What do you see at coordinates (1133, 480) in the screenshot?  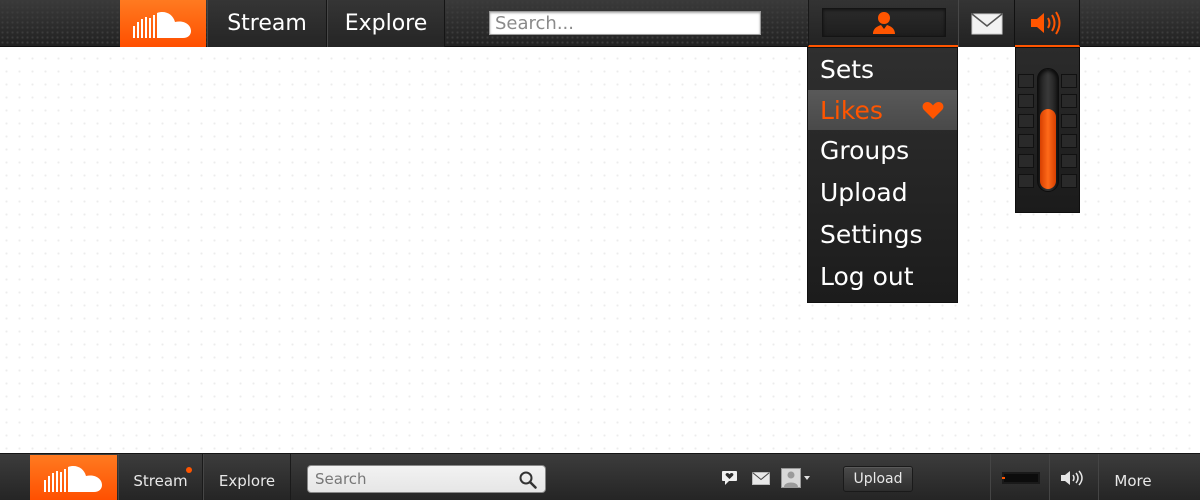 I see `more-label: More` at bounding box center [1133, 480].